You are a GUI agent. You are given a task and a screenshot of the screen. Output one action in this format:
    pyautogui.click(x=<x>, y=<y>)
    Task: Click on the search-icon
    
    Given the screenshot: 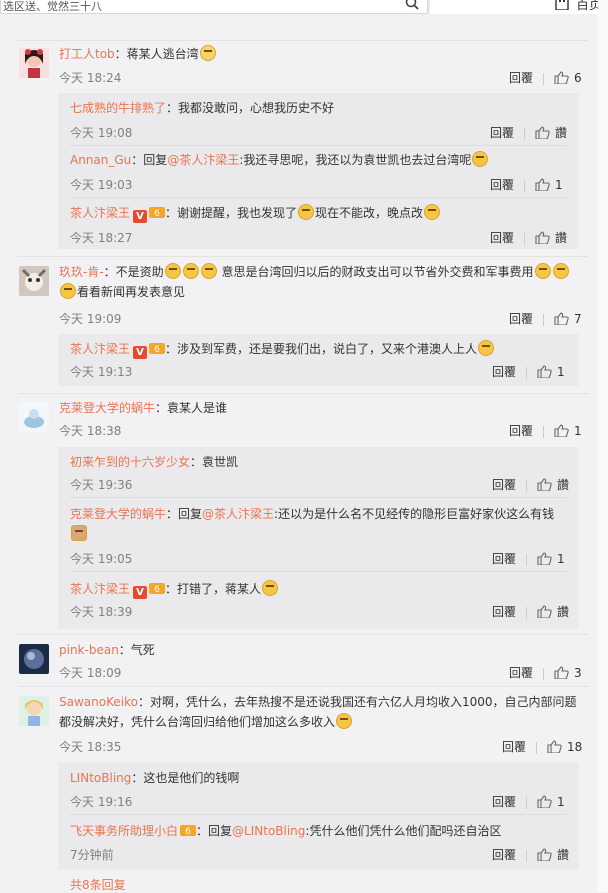 What is the action you would take?
    pyautogui.click(x=412, y=5)
    